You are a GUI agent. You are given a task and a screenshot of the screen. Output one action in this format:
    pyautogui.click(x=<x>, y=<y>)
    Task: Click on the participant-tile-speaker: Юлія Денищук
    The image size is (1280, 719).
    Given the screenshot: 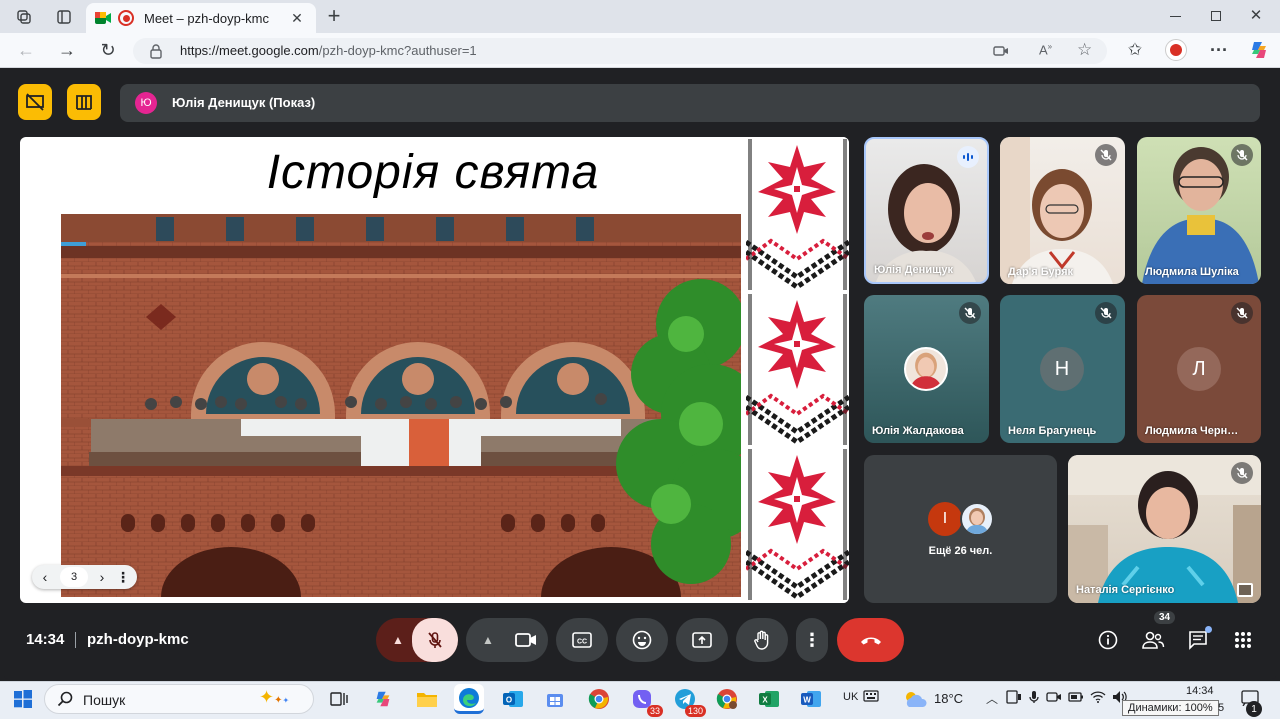 What is the action you would take?
    pyautogui.click(x=926, y=210)
    